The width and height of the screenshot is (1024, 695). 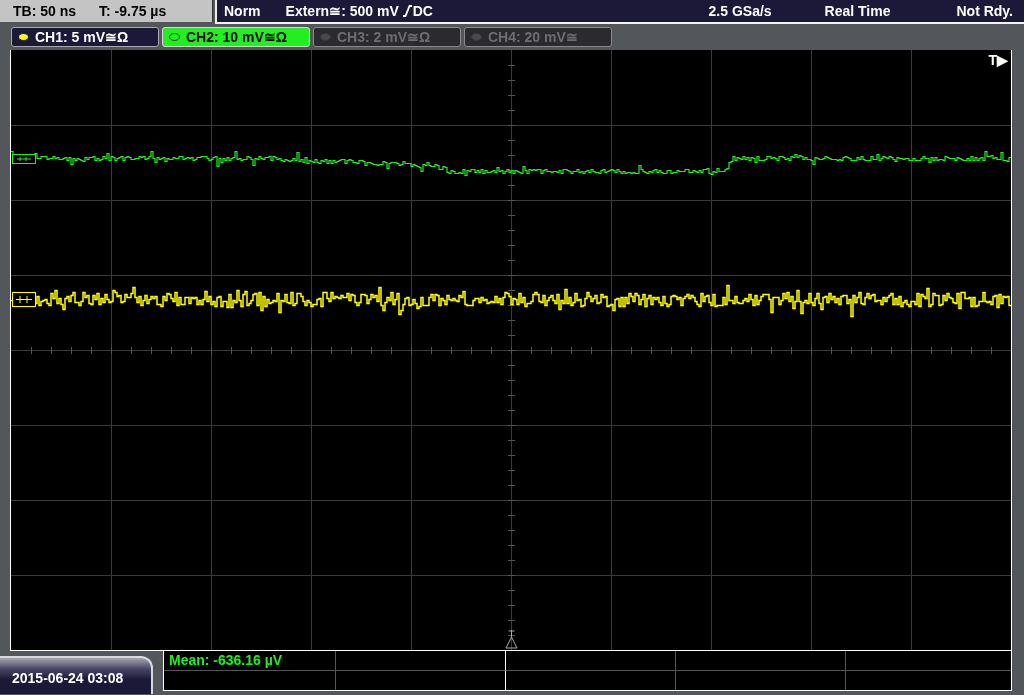 I want to click on trigger-position-icon, so click(x=511, y=639).